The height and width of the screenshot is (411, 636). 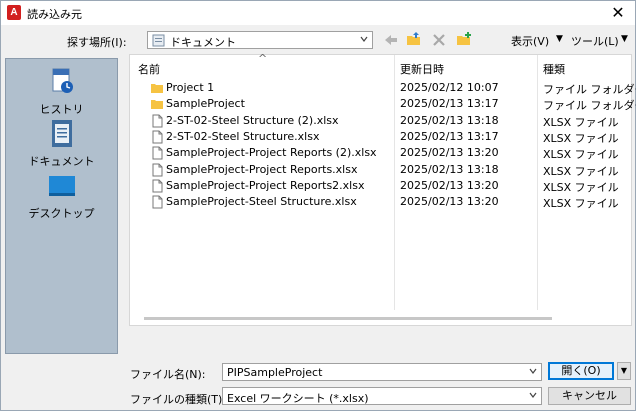 I want to click on desktop-icon, so click(x=62, y=186).